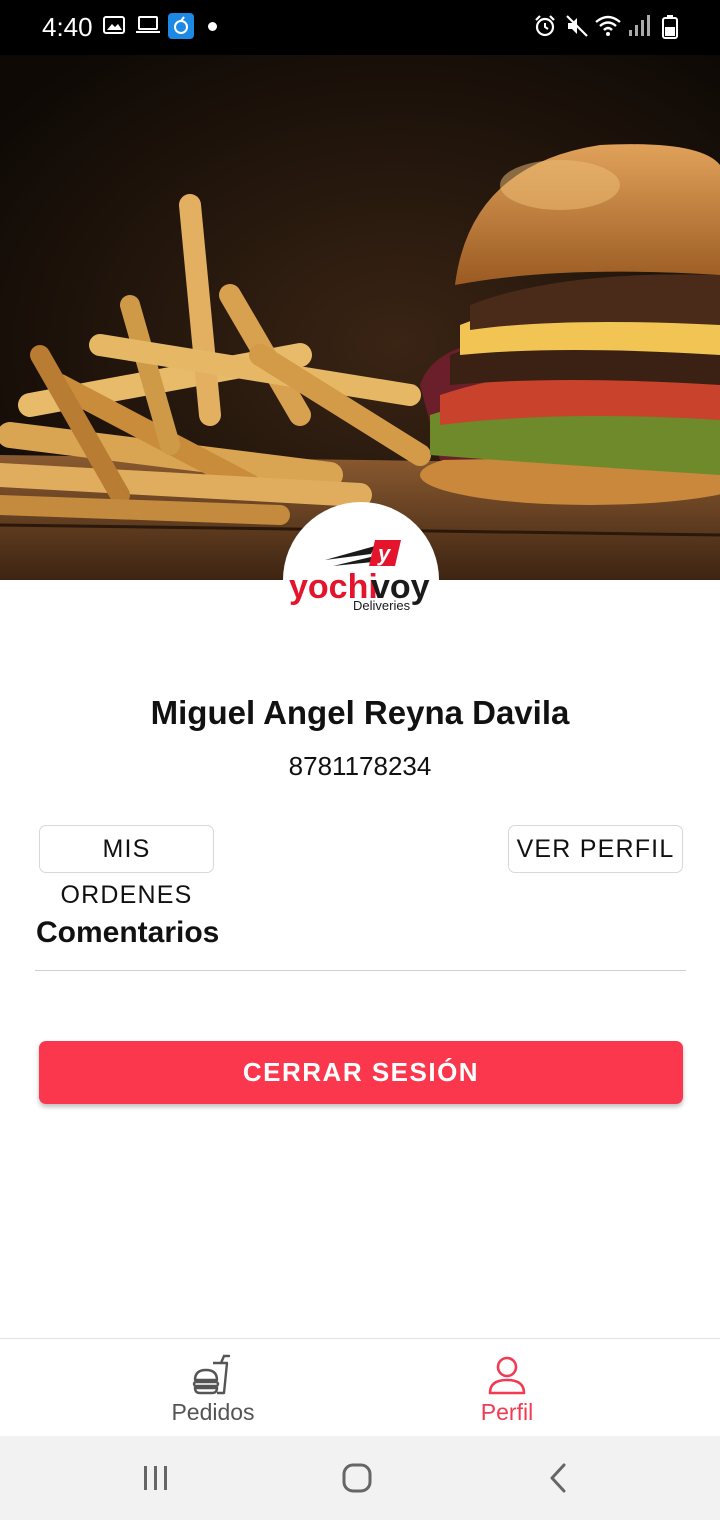 The width and height of the screenshot is (720, 1520). I want to click on user-phone: 8781178234, so click(360, 766).